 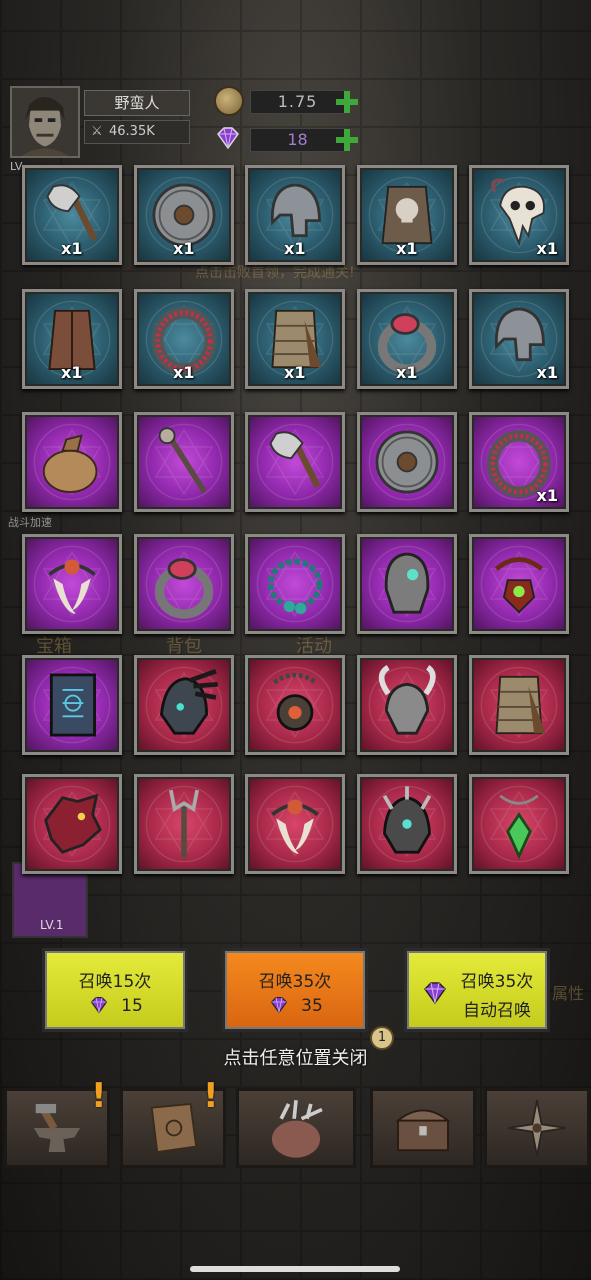 I want to click on gem-ring-icon, so click(x=184, y=584).